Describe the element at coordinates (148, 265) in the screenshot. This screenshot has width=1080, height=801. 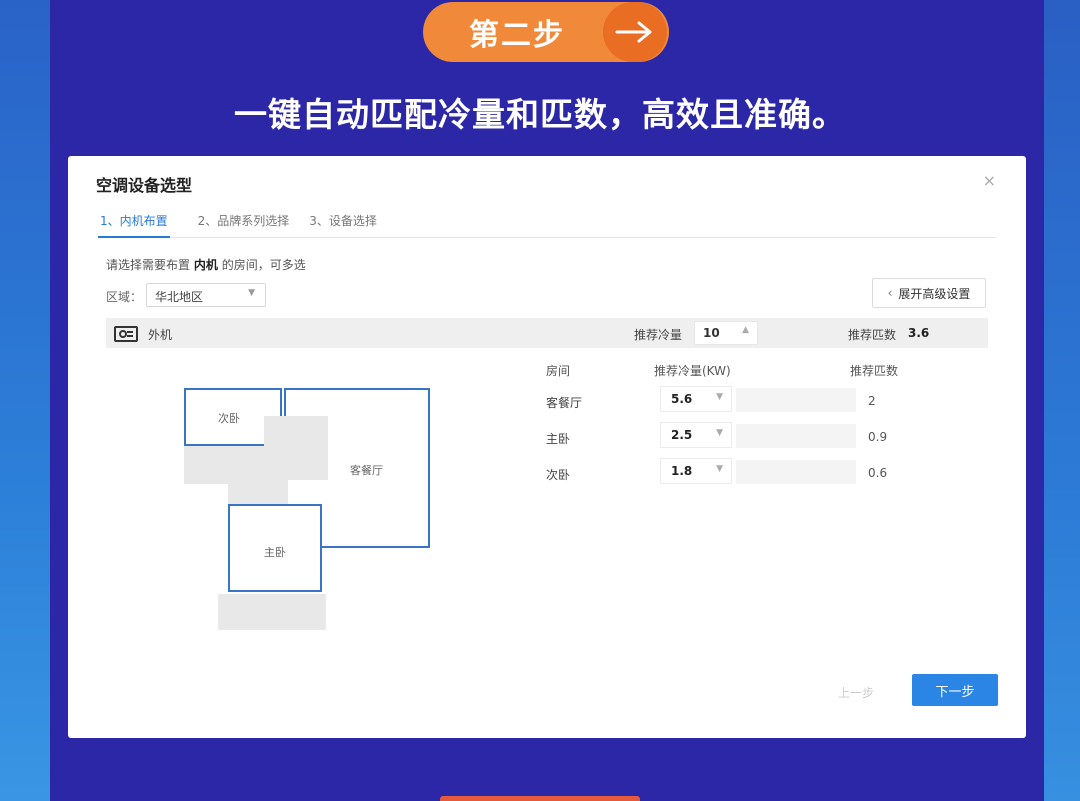
I see `hint-prefix: 请选择需要布置` at that location.